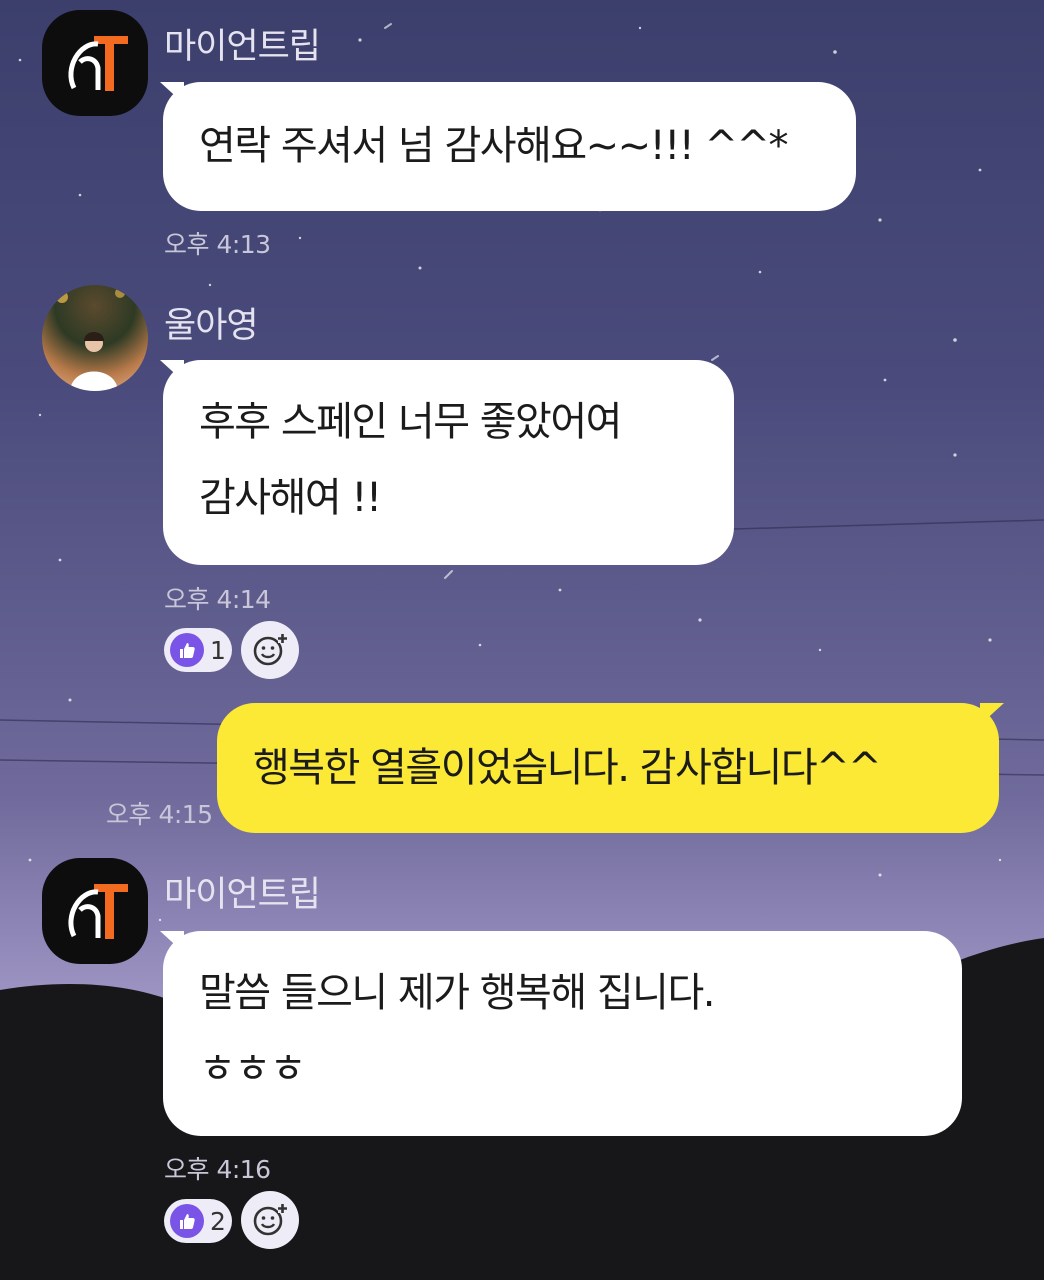  Describe the element at coordinates (90, 339) in the screenshot. I see `profile-photo` at that location.